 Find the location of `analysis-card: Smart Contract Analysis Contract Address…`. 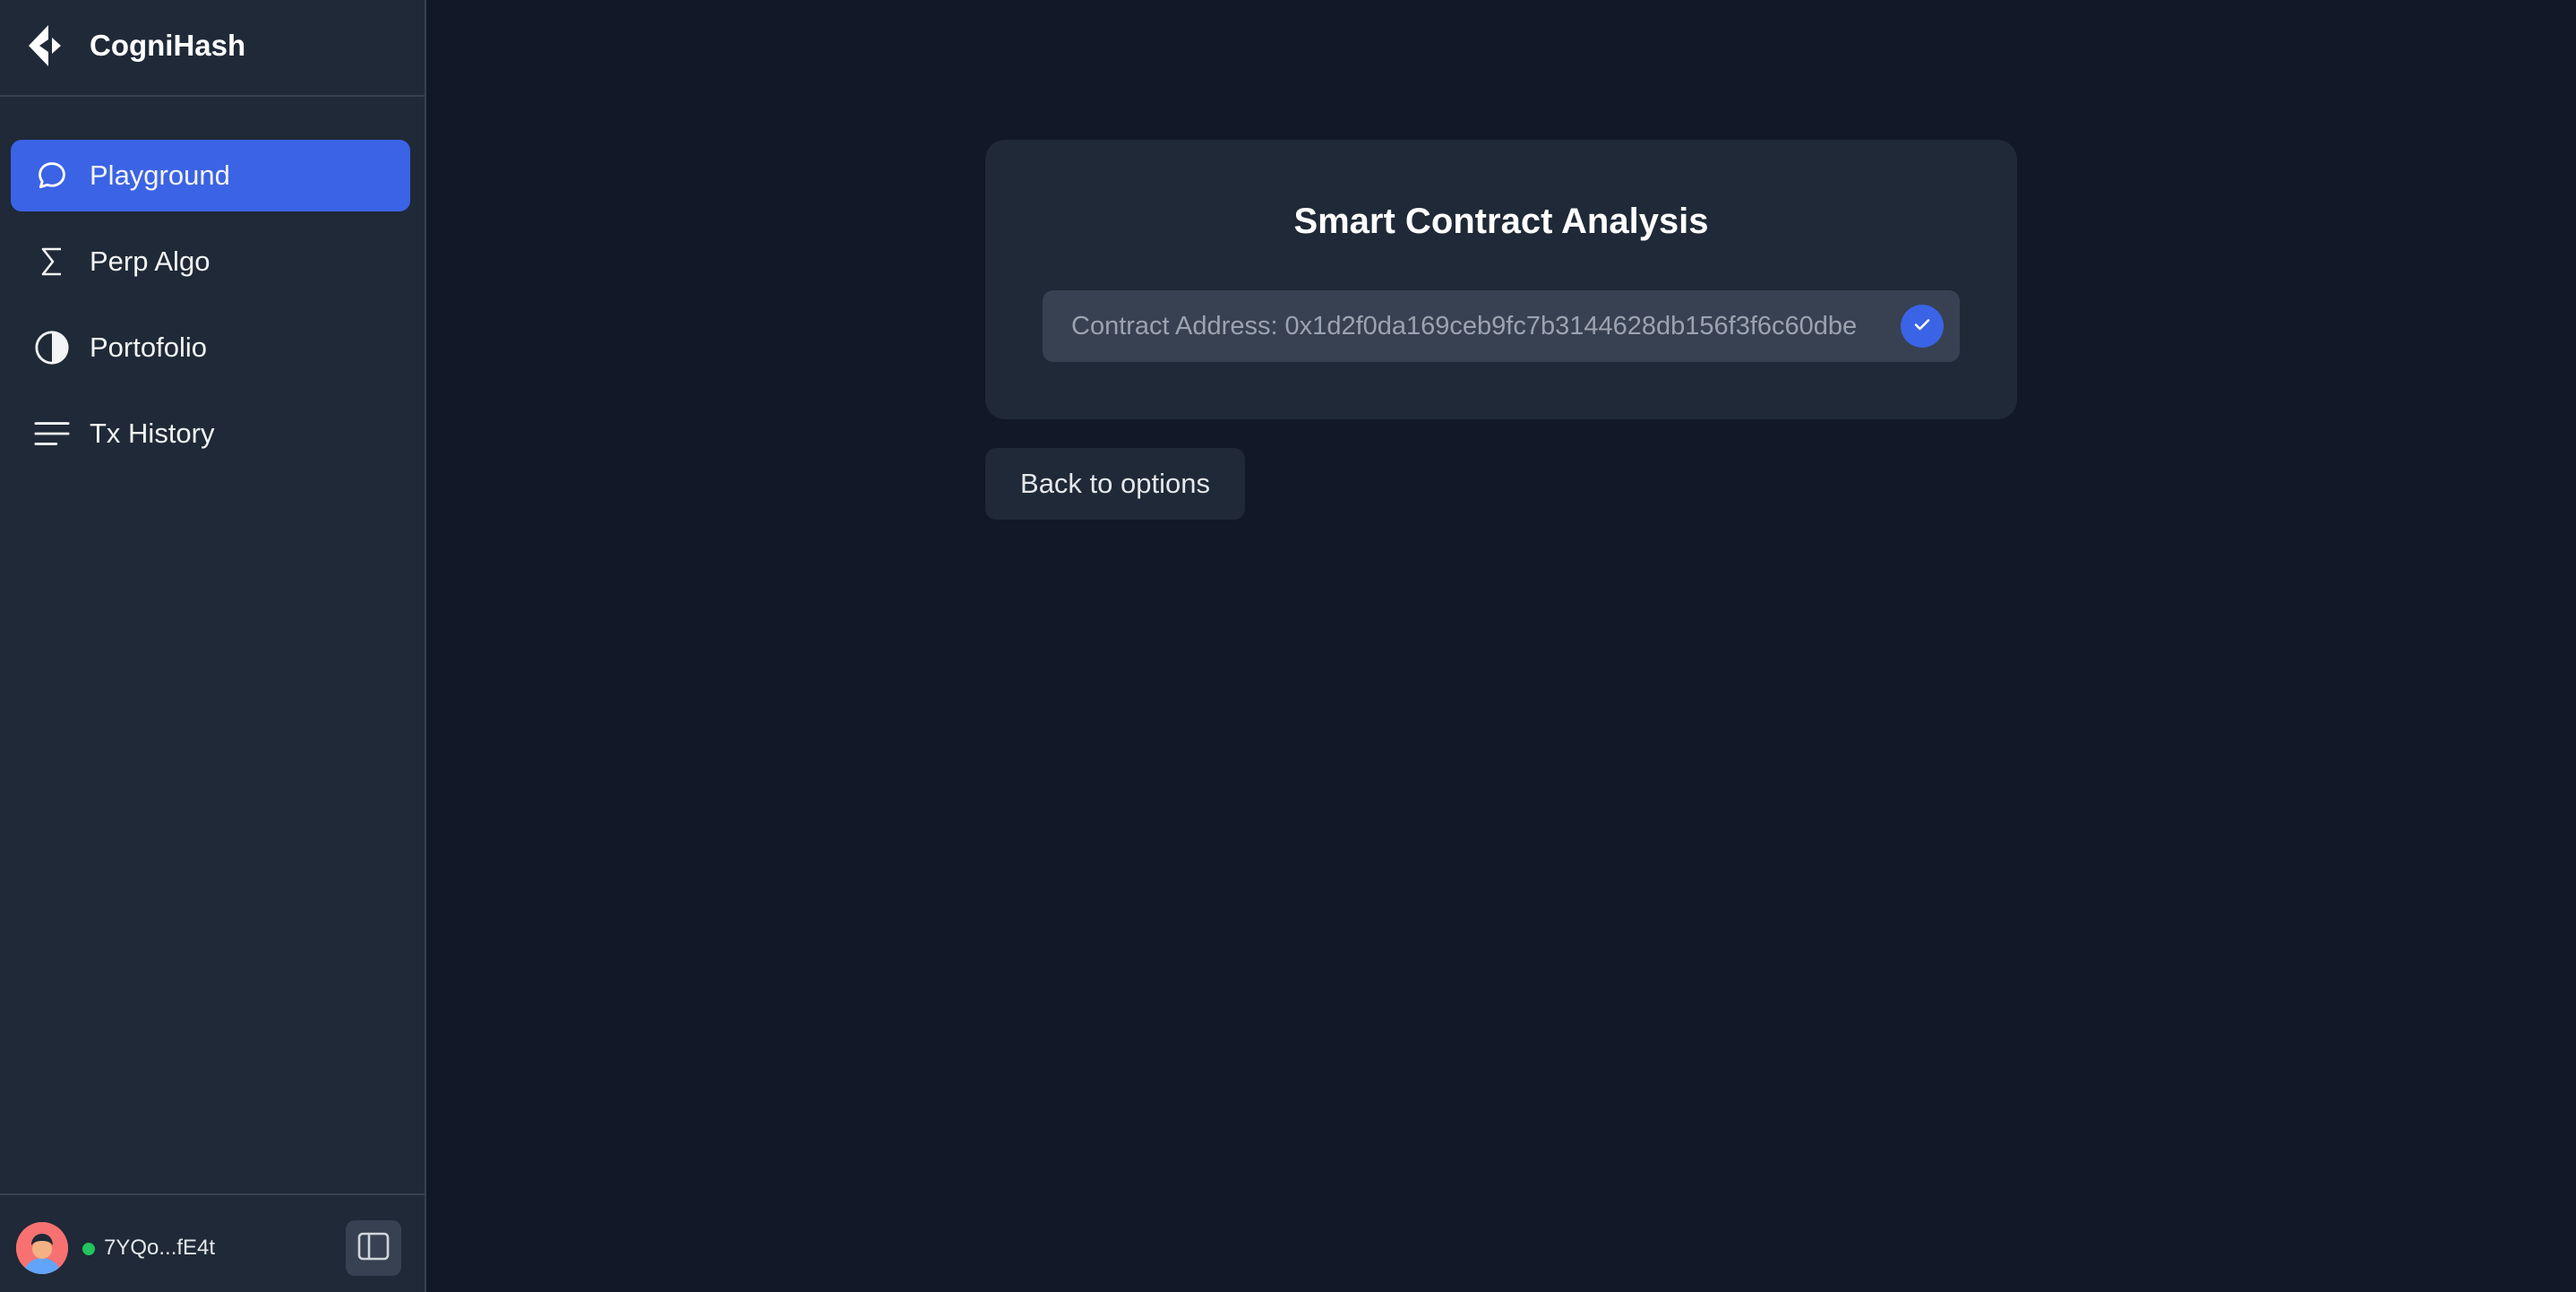

analysis-card: Smart Contract Analysis Contract Address… is located at coordinates (1501, 279).